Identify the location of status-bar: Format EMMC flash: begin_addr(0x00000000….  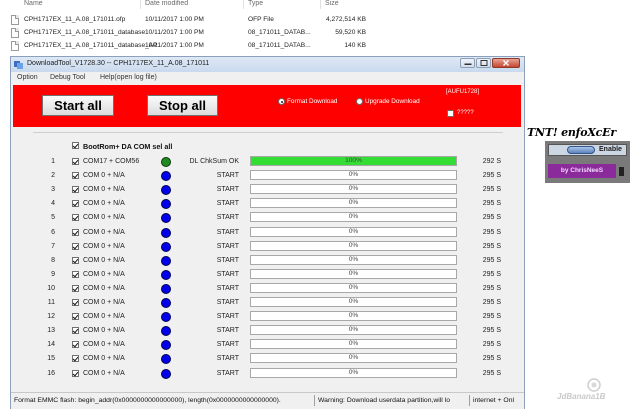
(267, 400).